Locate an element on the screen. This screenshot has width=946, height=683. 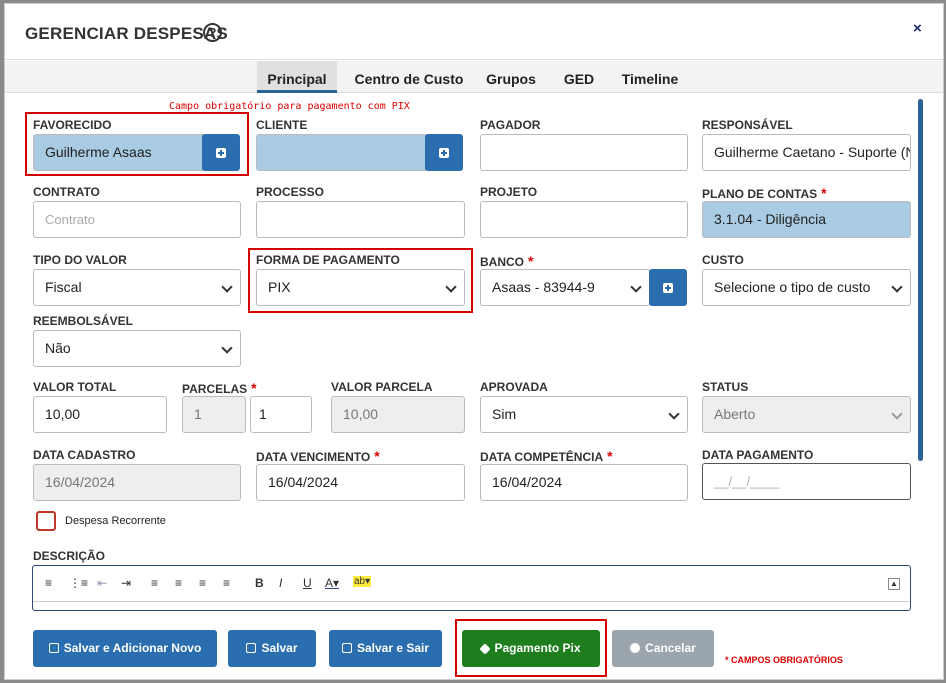
status-label: STATUS is located at coordinates (725, 387).